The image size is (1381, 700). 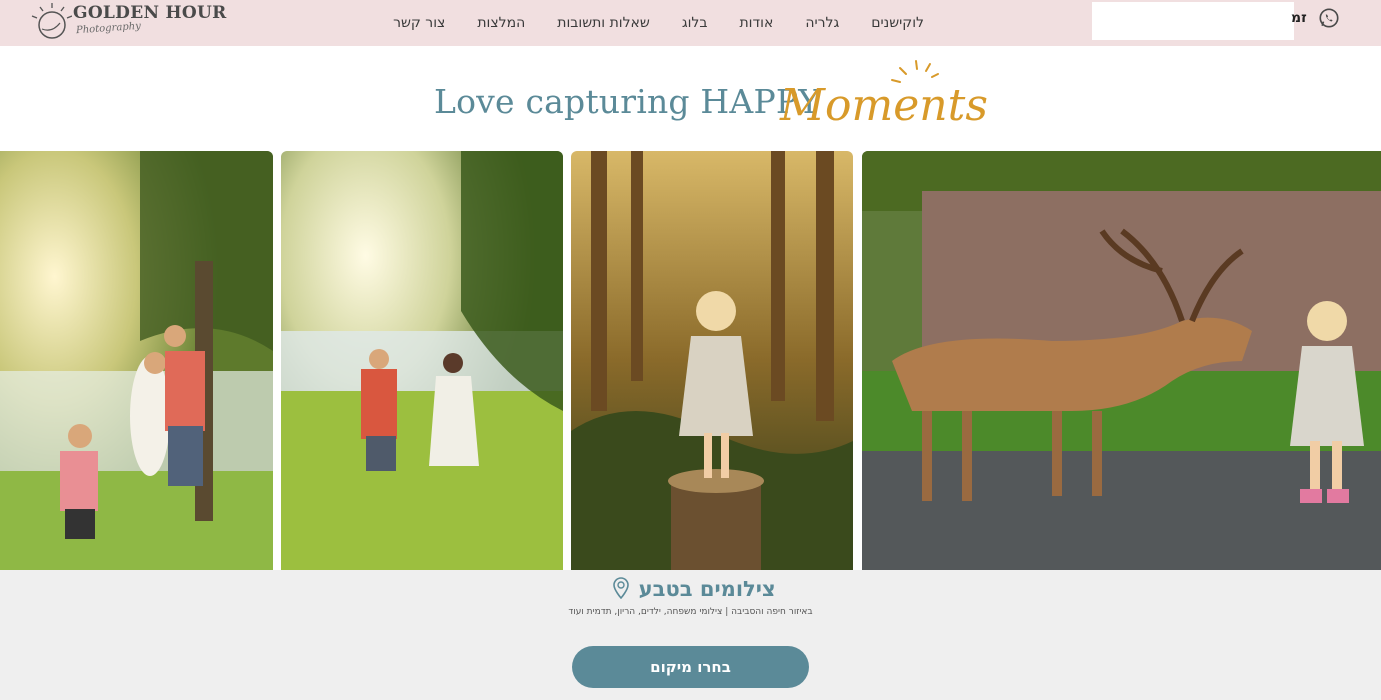 What do you see at coordinates (897, 23) in the screenshot?
I see `nav-item-locations: לוקישנים` at bounding box center [897, 23].